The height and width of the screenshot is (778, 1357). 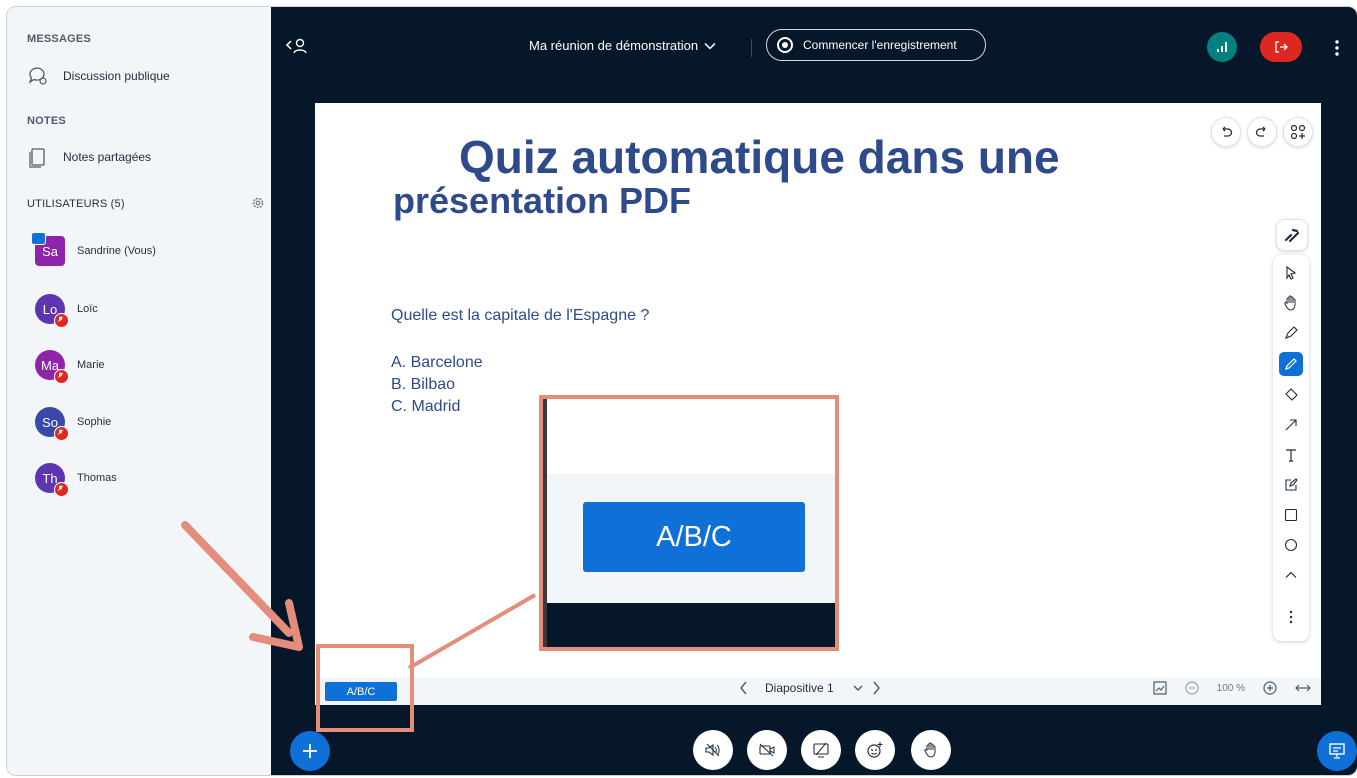 I want to click on whiteboard-history-controls, so click(x=1259, y=132).